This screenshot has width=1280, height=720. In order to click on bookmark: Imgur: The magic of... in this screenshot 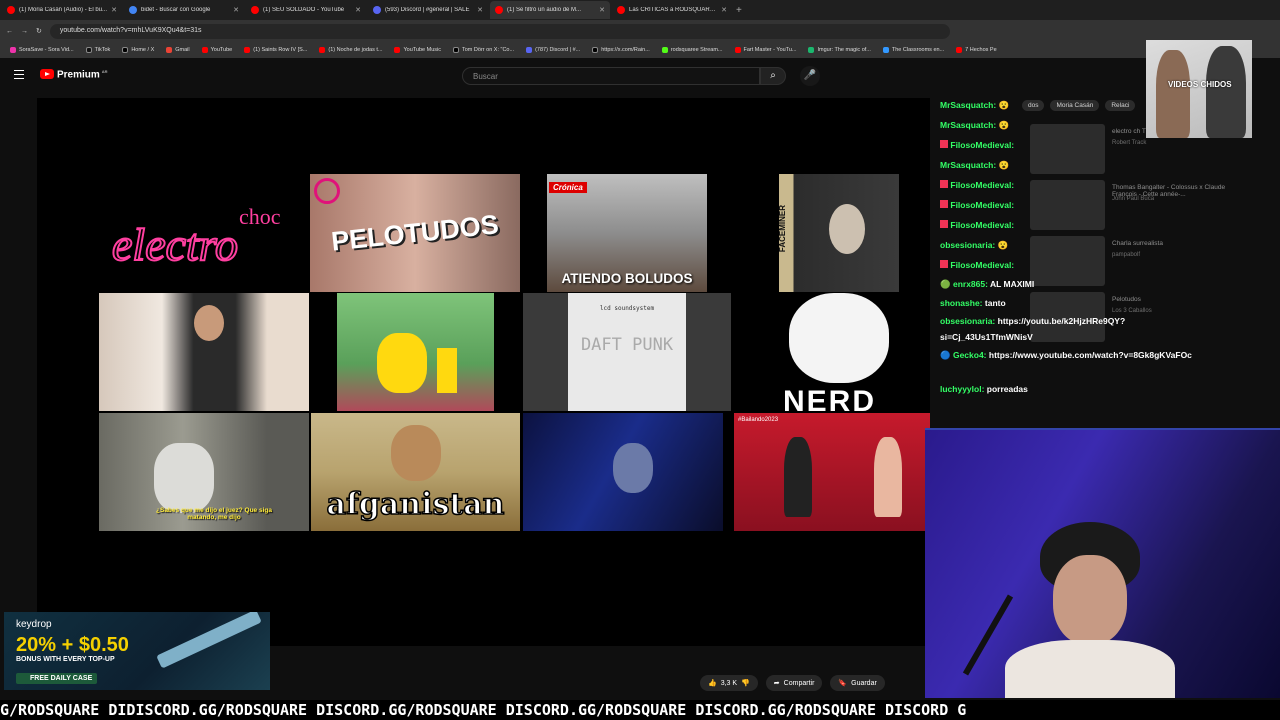, I will do `click(839, 50)`.